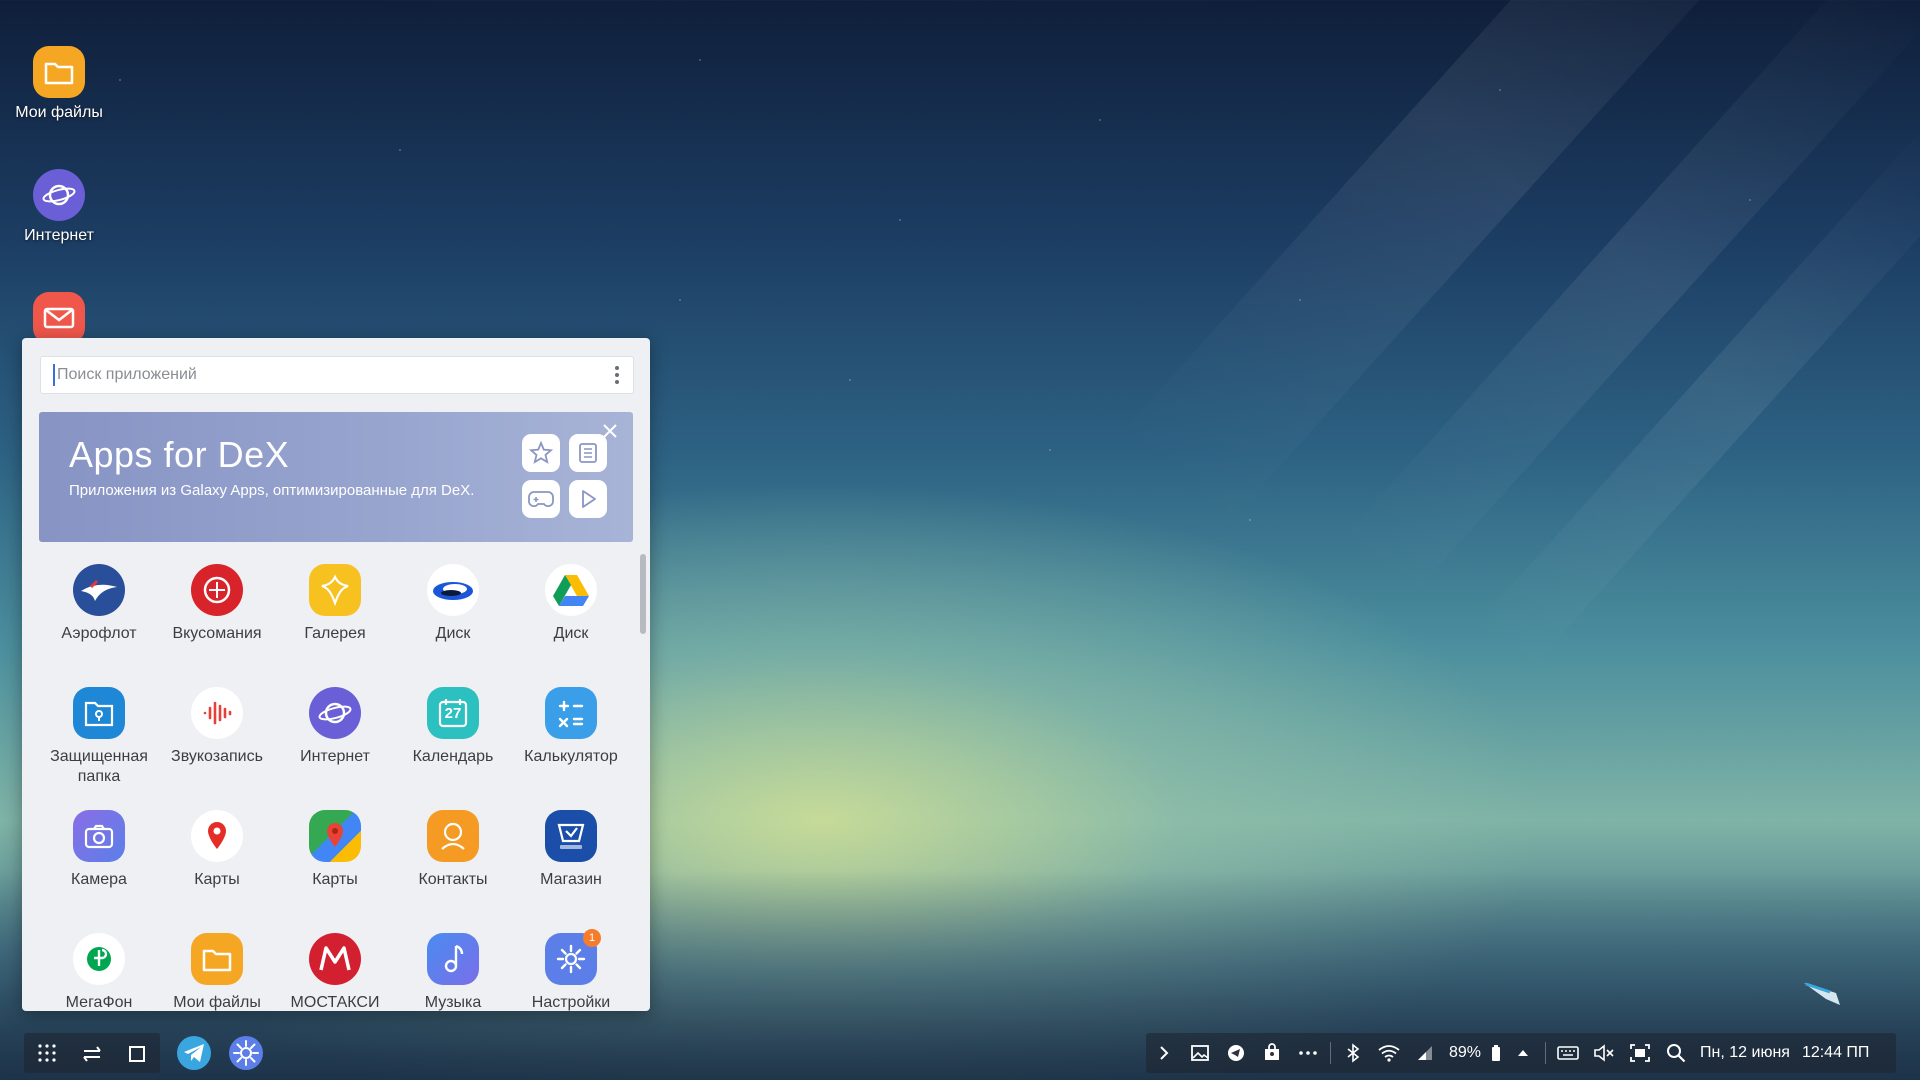  Describe the element at coordinates (453, 865) in the screenshot. I see `app-contacts: Контакты` at that location.